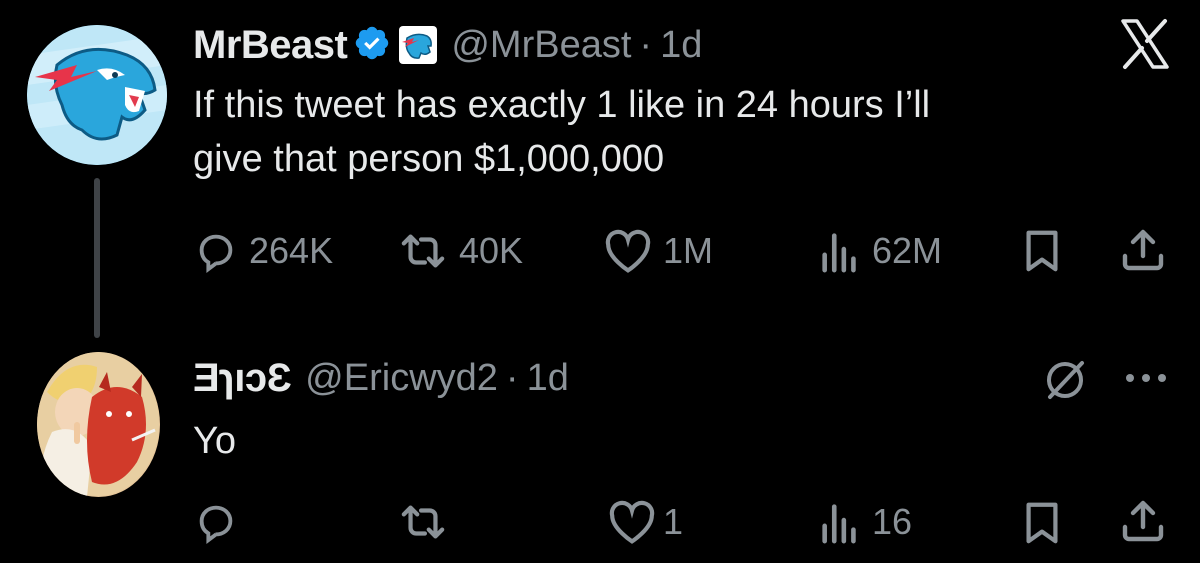  What do you see at coordinates (98, 424) in the screenshot?
I see `reply-author-avatar` at bounding box center [98, 424].